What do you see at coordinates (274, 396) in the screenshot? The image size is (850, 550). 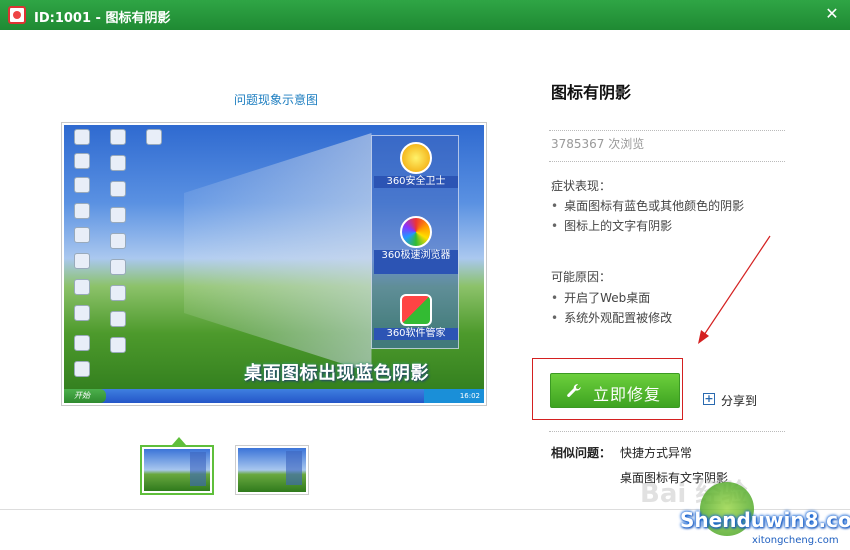 I see `taskbar: 开始 16:02` at bounding box center [274, 396].